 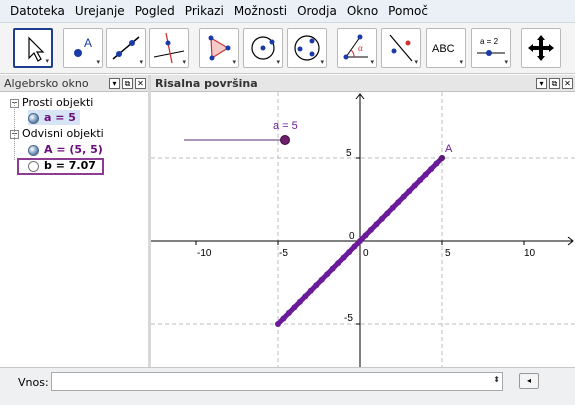 What do you see at coordinates (348, 318) in the screenshot?
I see `y-tick-label: -5` at bounding box center [348, 318].